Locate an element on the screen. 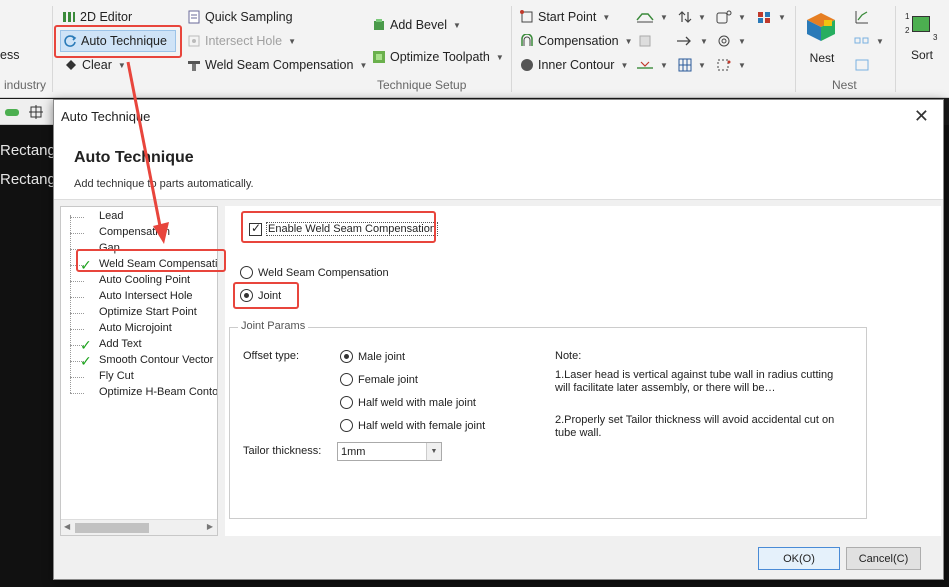 The width and height of the screenshot is (949, 587). ring-tool-button: ▼ is located at coordinates (731, 41).